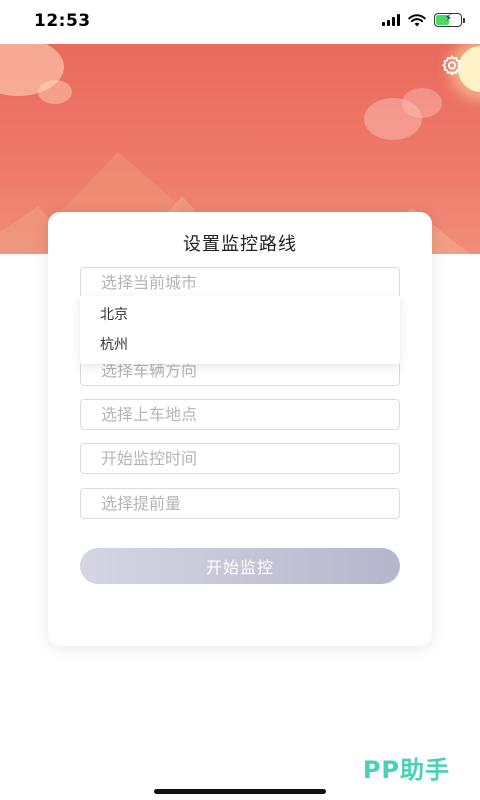  I want to click on advance-select, so click(240, 503).